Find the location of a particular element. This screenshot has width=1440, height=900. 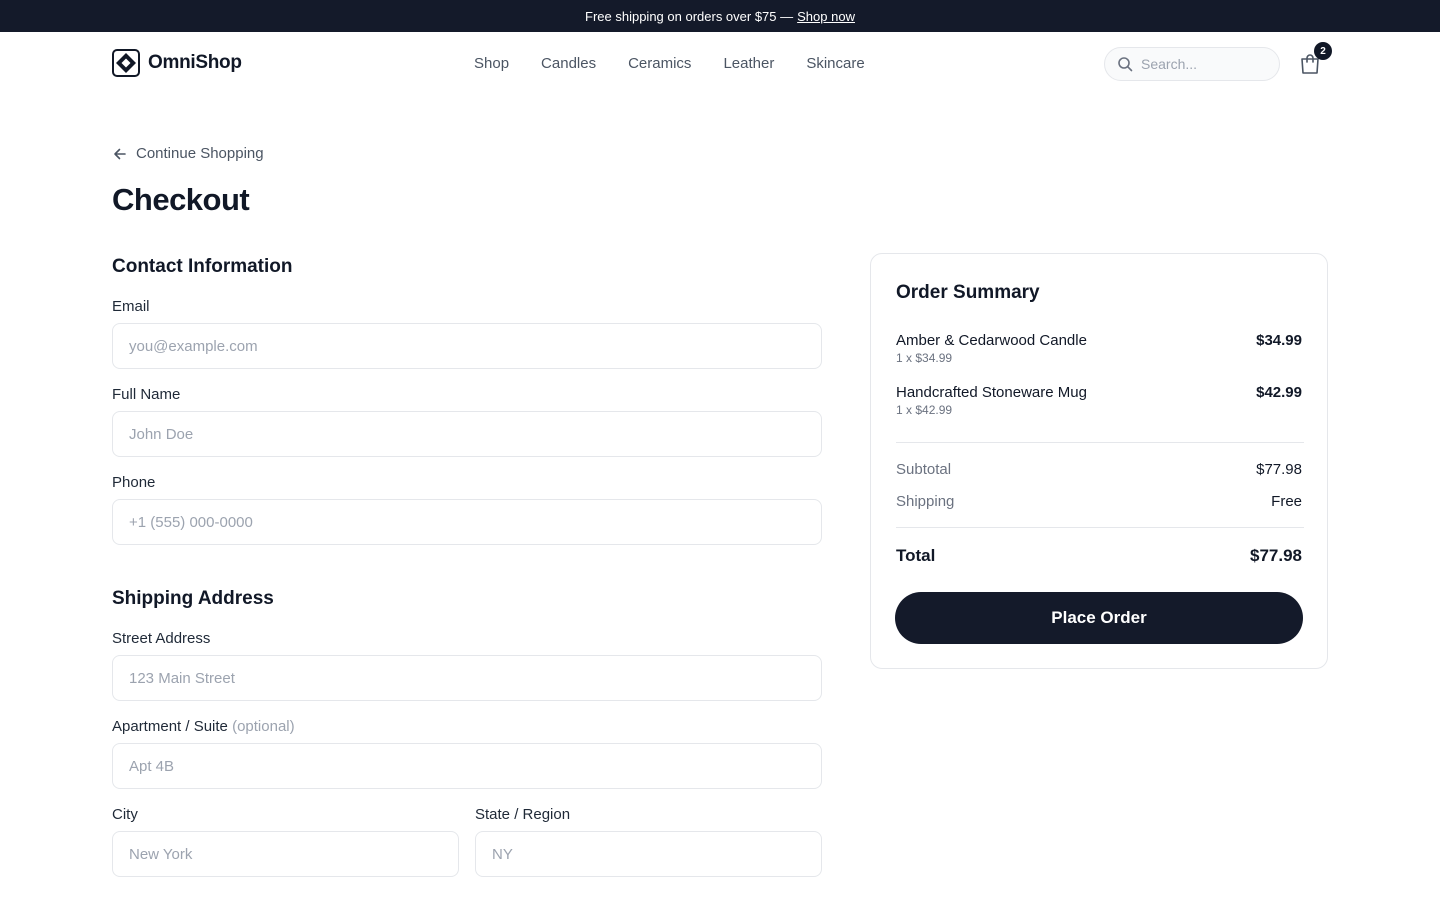

place-order-button: Place Order is located at coordinates (1099, 618).